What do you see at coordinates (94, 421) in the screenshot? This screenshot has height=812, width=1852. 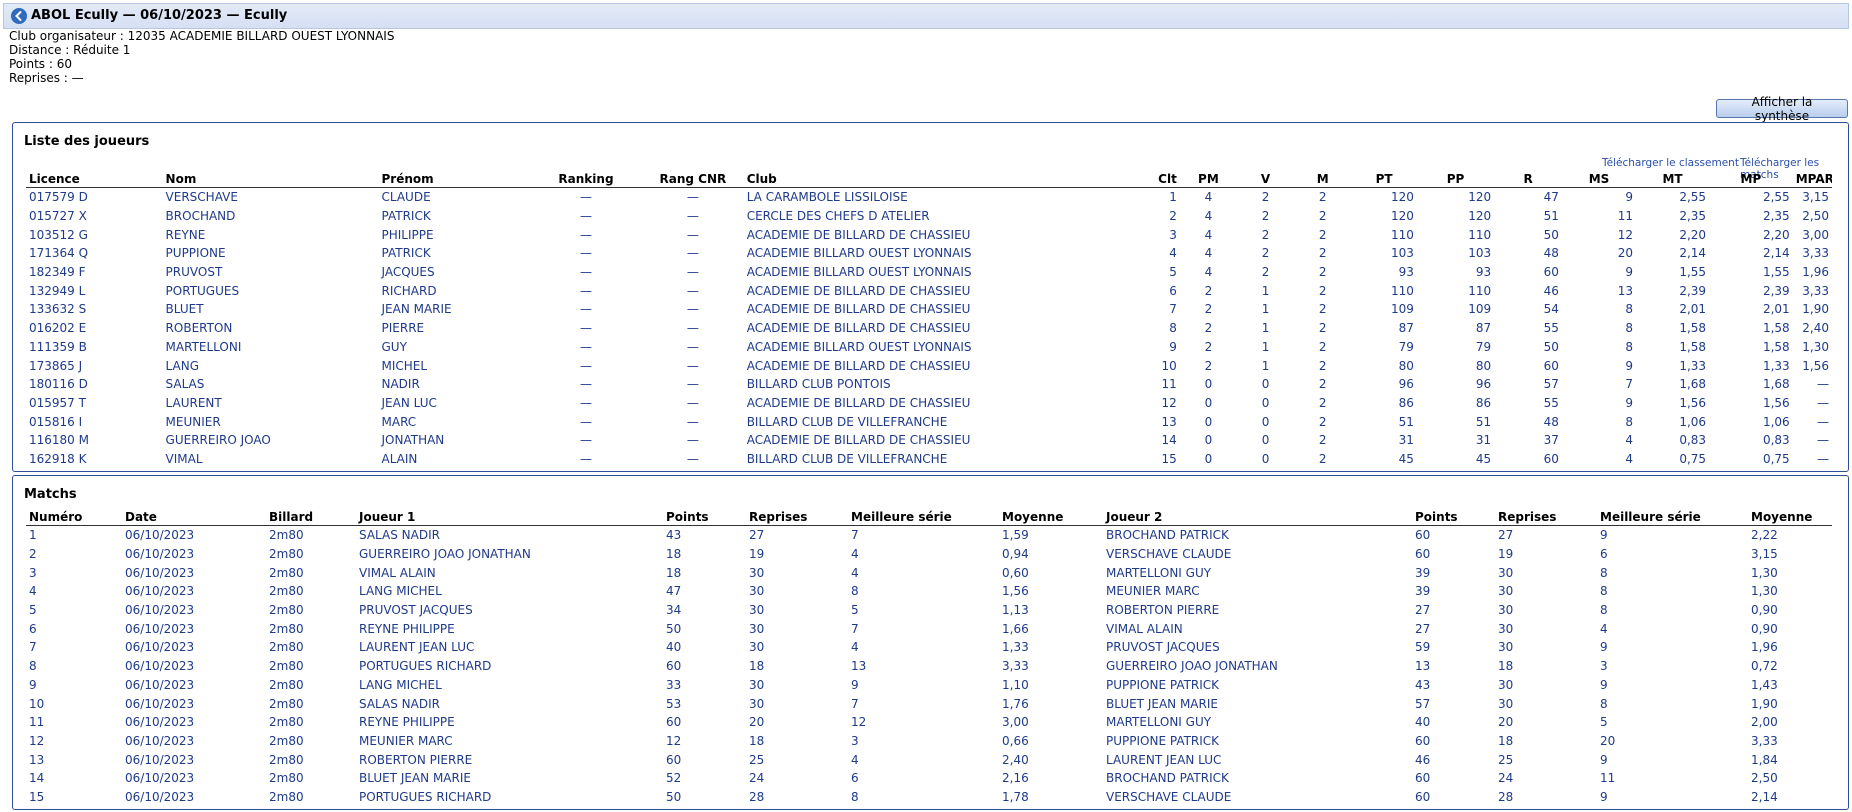 I see `player-cell: 015816 I` at bounding box center [94, 421].